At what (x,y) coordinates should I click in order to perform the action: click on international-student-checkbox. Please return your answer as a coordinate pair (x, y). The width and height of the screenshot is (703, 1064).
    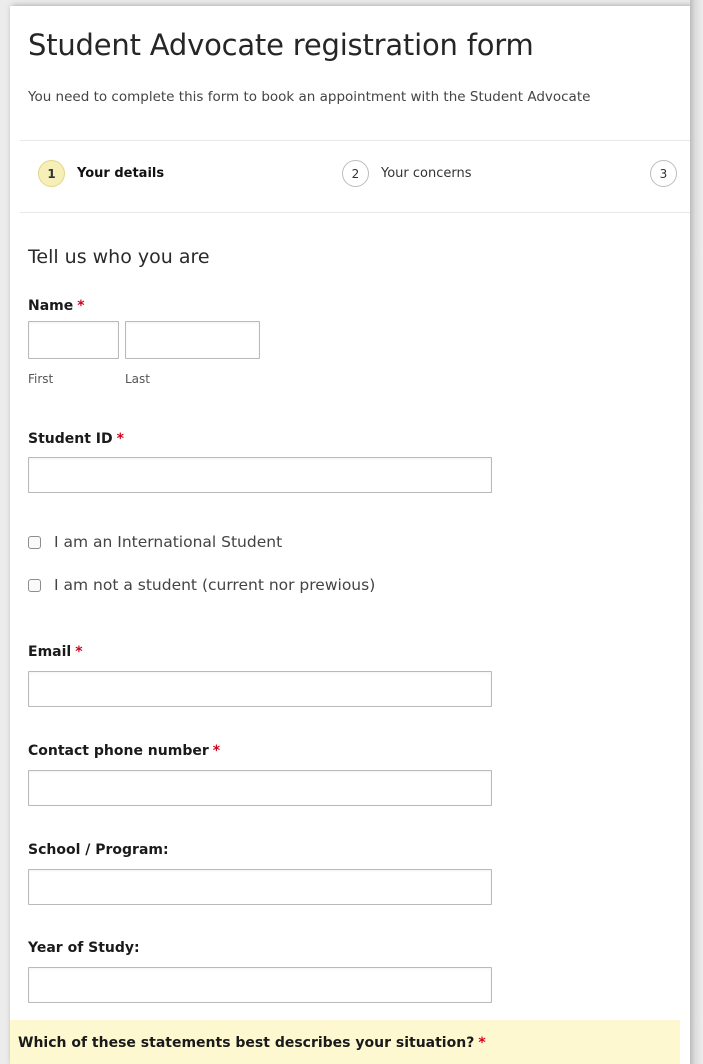
    Looking at the image, I should click on (34, 542).